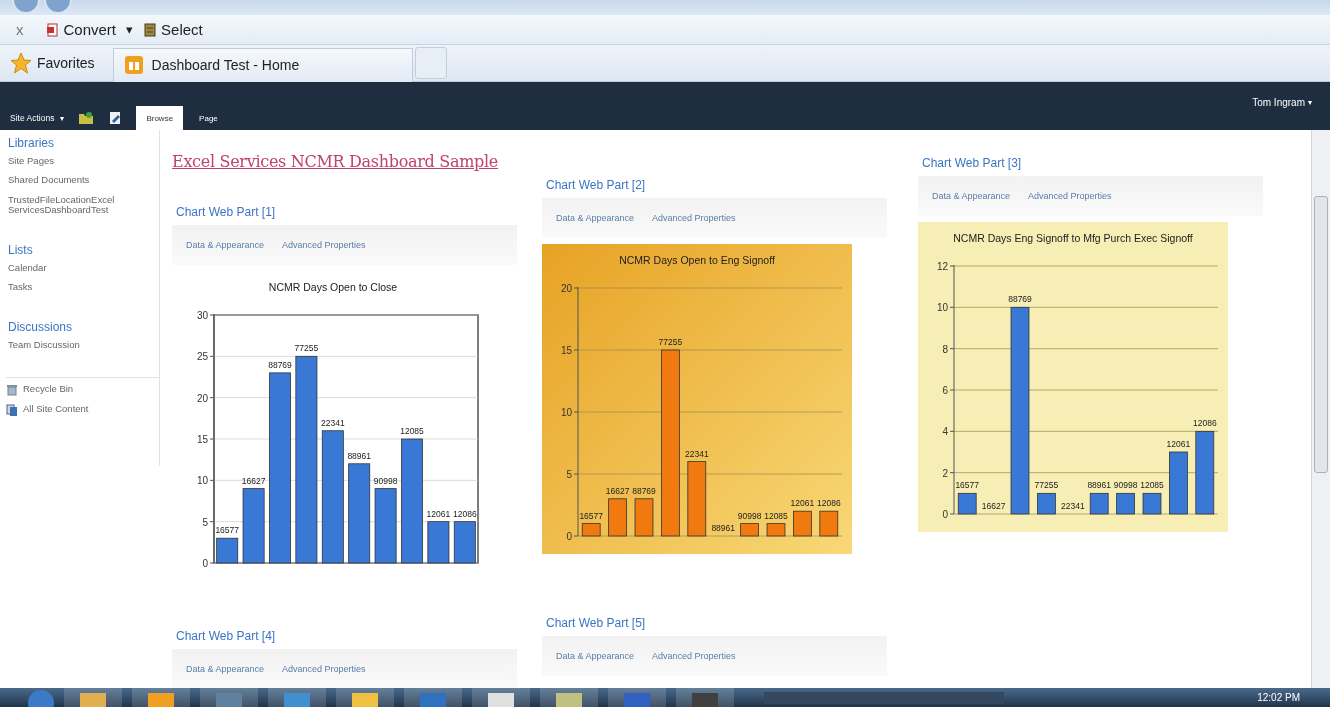 This screenshot has height=707, width=1330. What do you see at coordinates (942, 266) in the screenshot?
I see `axis-tick-label: 12` at bounding box center [942, 266].